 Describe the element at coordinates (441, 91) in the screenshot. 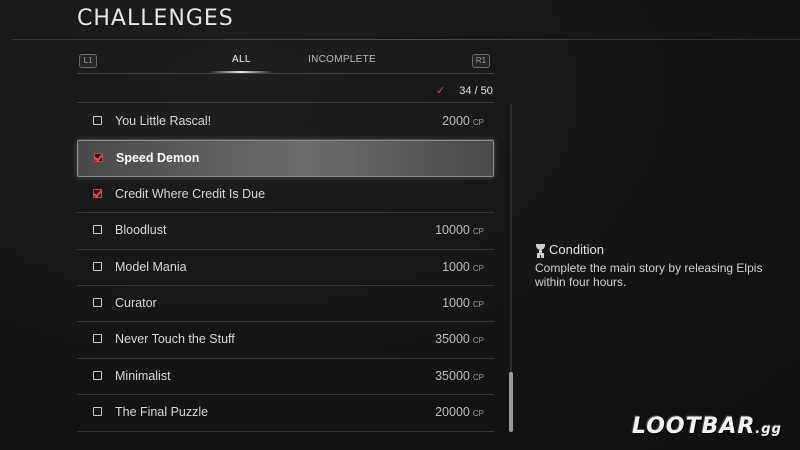

I see `check-icon: ✓` at that location.